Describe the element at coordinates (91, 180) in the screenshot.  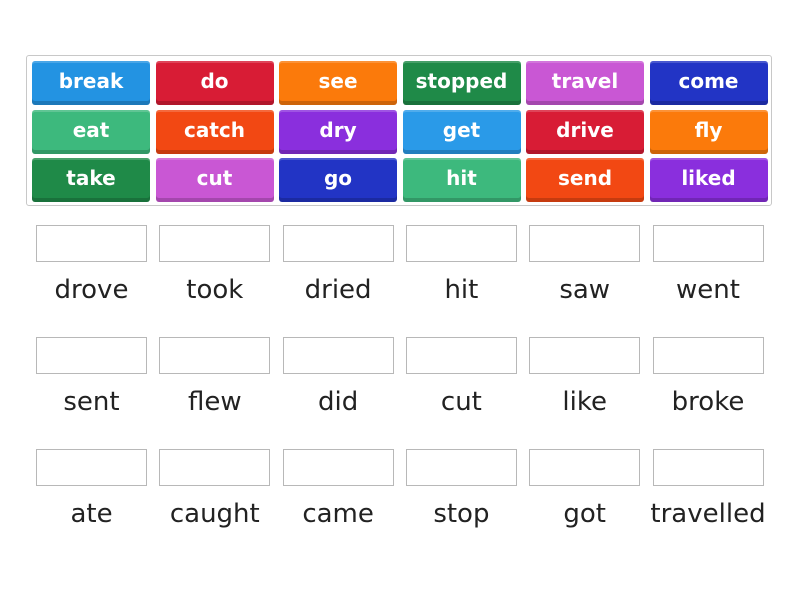
I see `word-tile: take` at that location.